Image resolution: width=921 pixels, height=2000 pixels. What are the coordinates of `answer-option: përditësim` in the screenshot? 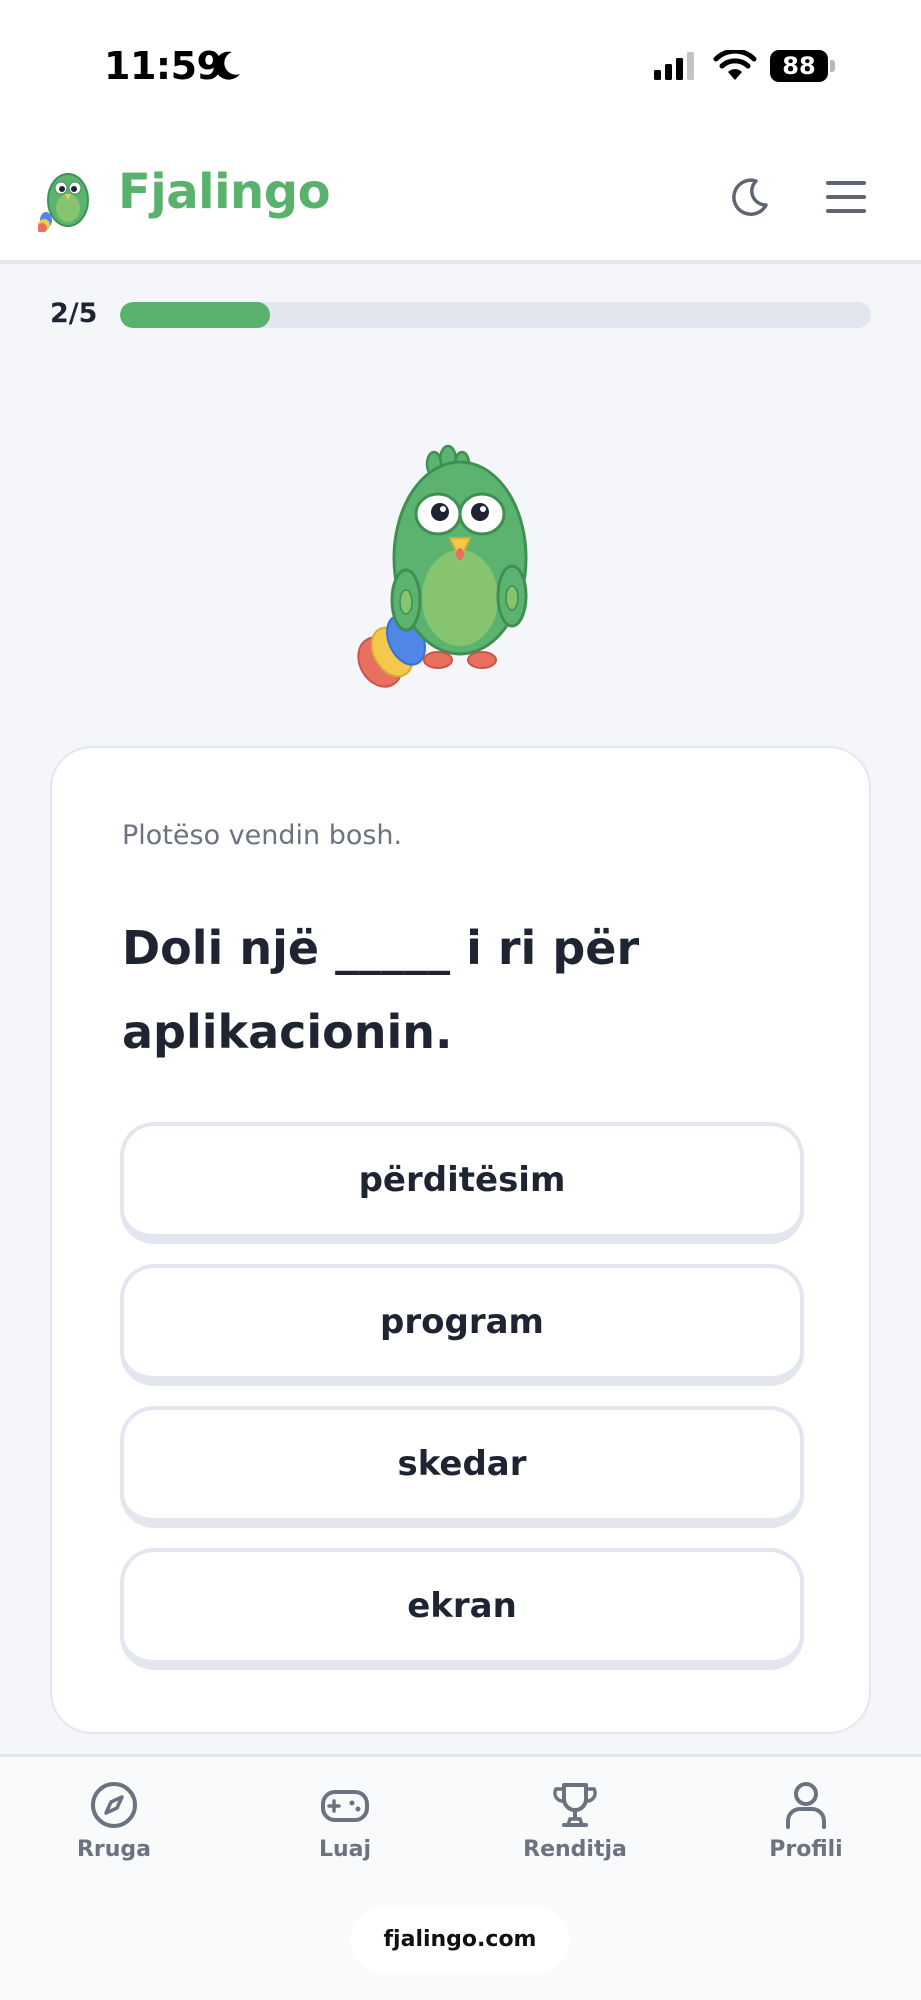 It's located at (462, 1183).